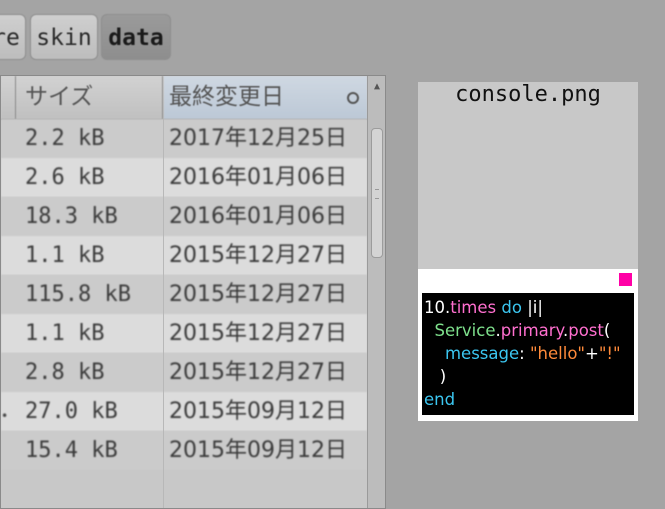  I want to click on table-row: 18.3 kB 2016年01月06日, so click(184, 216).